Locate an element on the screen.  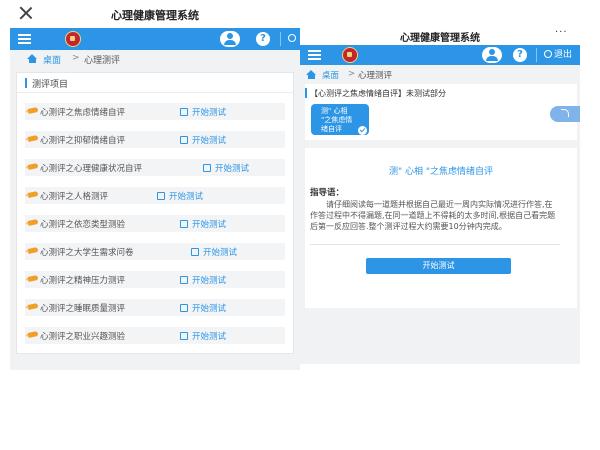
test-row: 心测评之依恋类型测验 开始测试 is located at coordinates (155, 223).